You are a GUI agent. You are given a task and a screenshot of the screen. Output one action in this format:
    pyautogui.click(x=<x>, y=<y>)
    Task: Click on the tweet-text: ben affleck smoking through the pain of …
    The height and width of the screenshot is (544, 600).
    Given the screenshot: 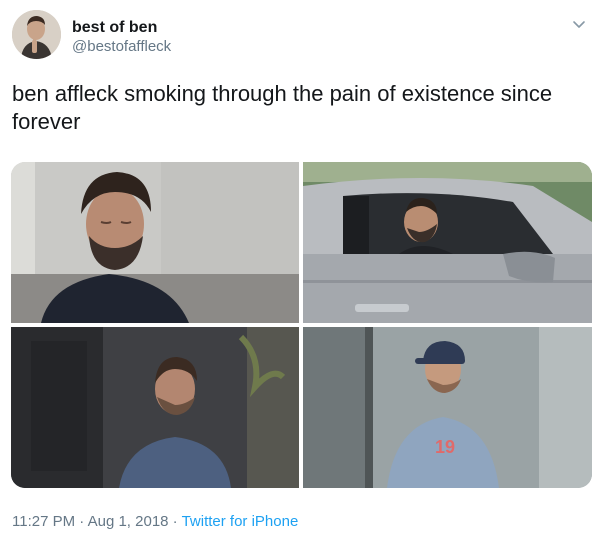 What is the action you would take?
    pyautogui.click(x=282, y=107)
    